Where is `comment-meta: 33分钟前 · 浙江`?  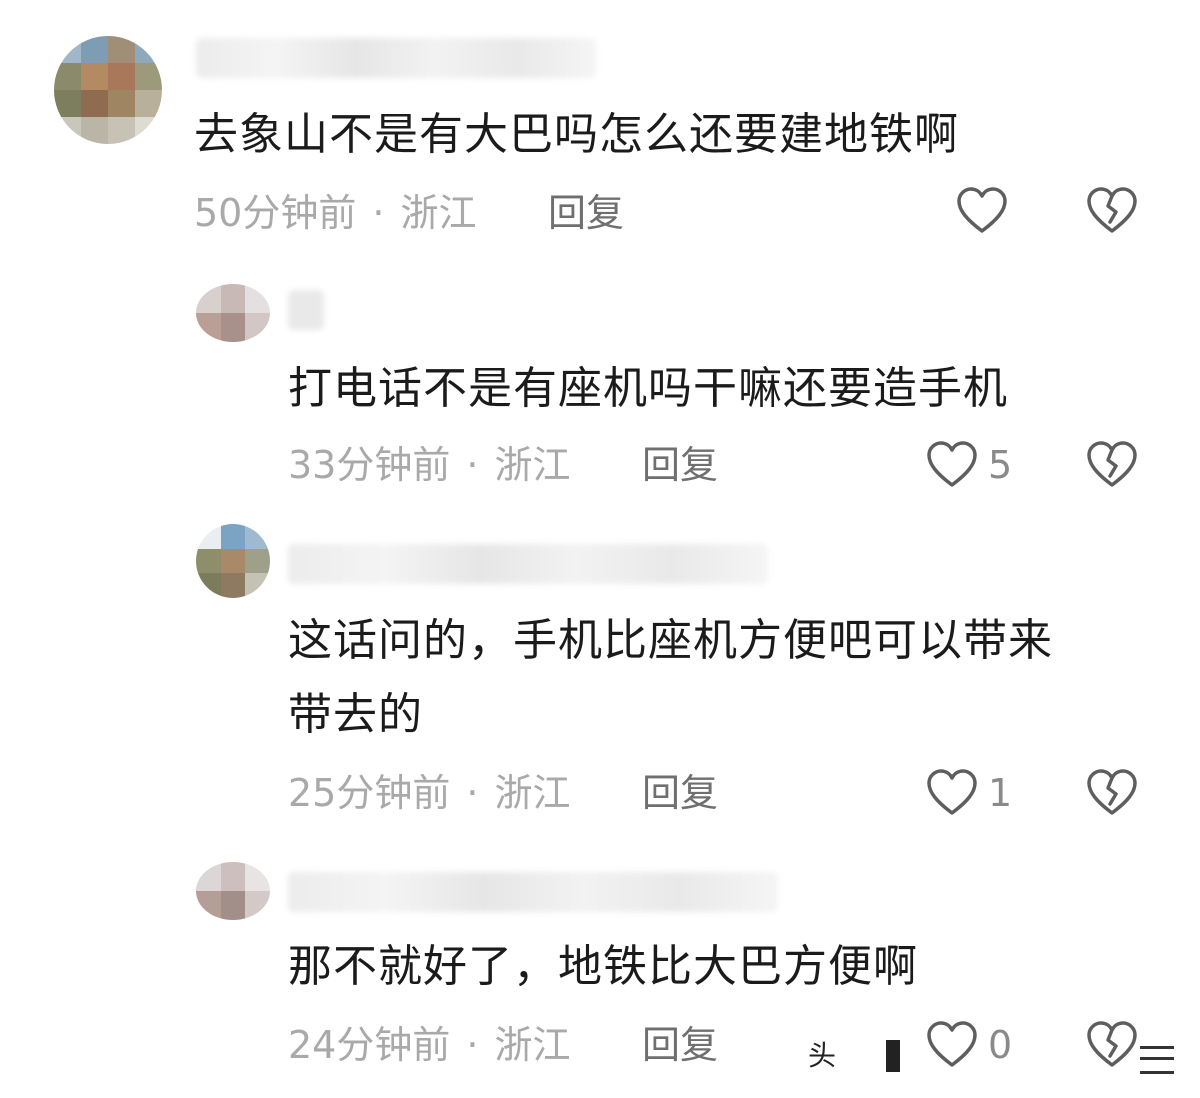 comment-meta: 33分钟前 · 浙江 is located at coordinates (429, 465).